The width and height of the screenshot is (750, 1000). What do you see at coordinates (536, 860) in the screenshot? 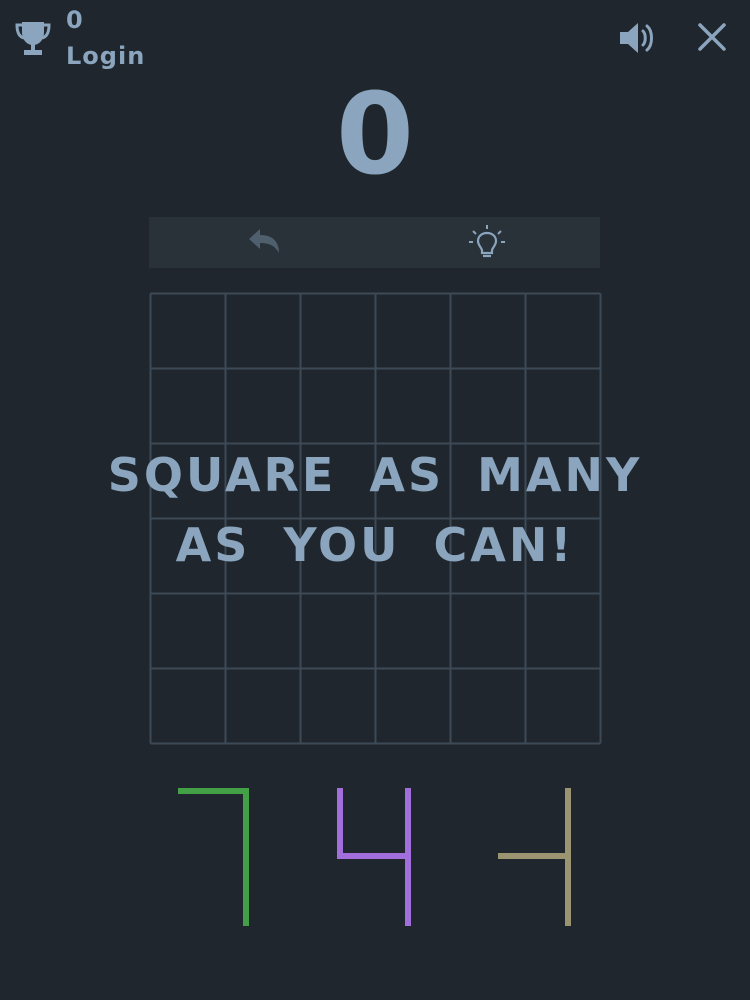
I see `olive-piece` at bounding box center [536, 860].